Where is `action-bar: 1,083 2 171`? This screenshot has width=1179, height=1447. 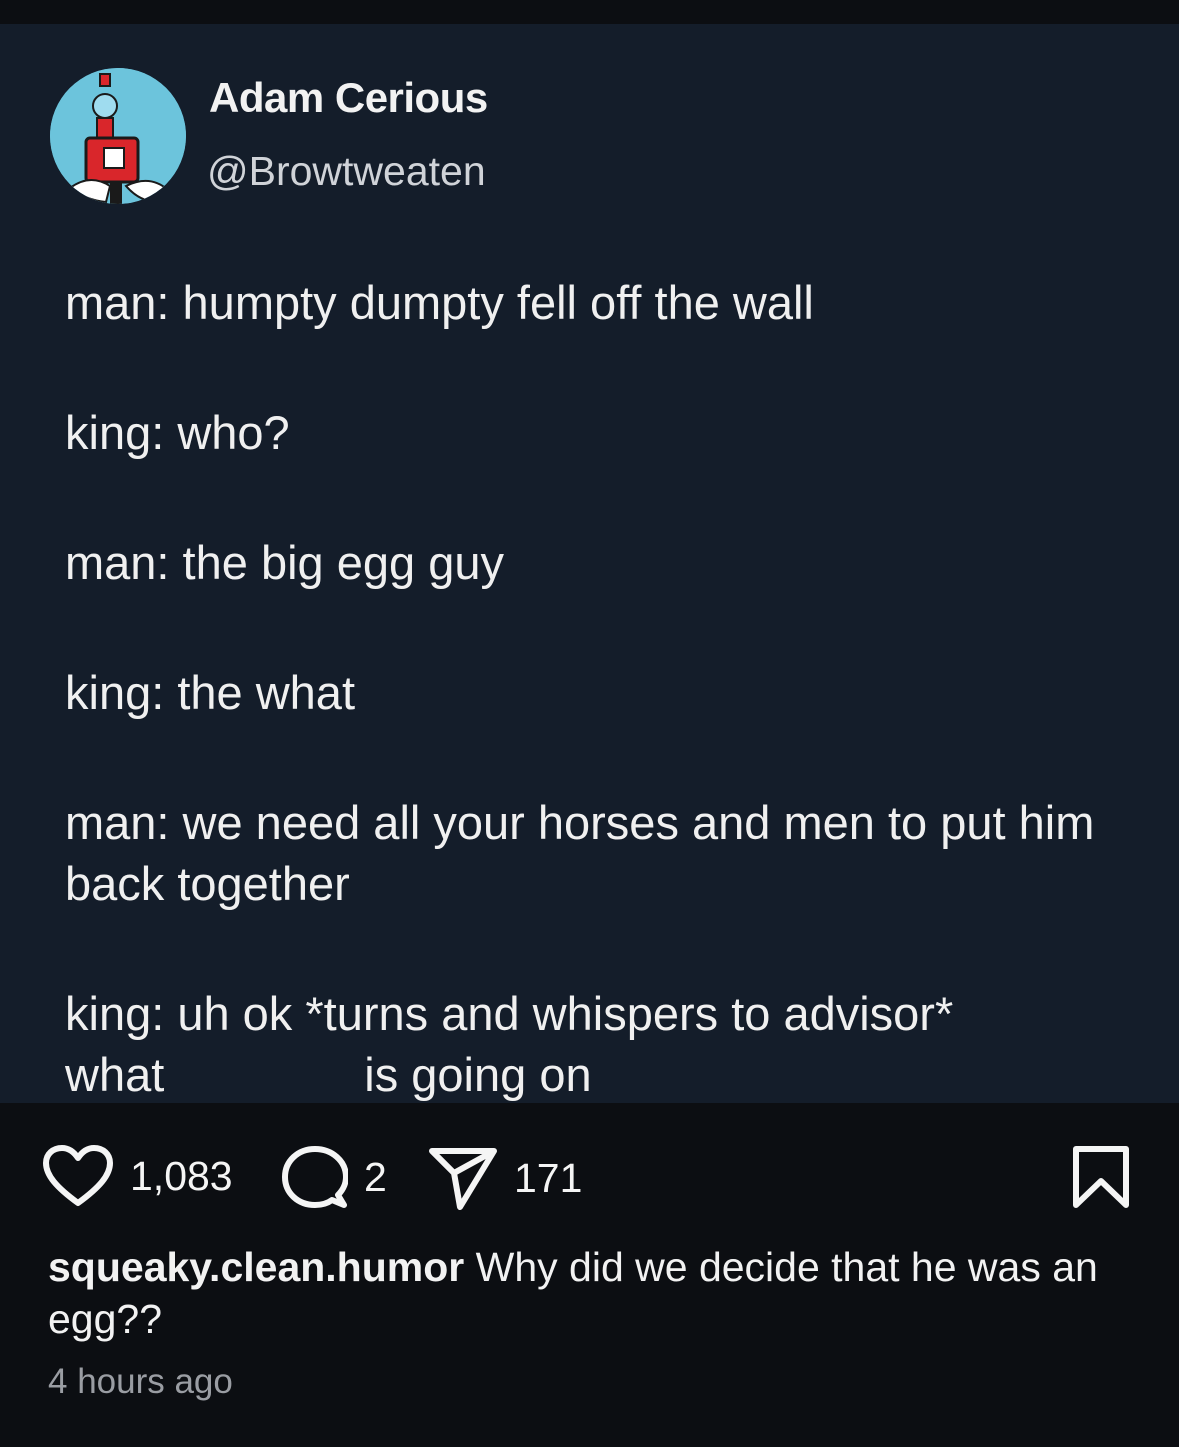 action-bar: 1,083 2 171 is located at coordinates (589, 1163).